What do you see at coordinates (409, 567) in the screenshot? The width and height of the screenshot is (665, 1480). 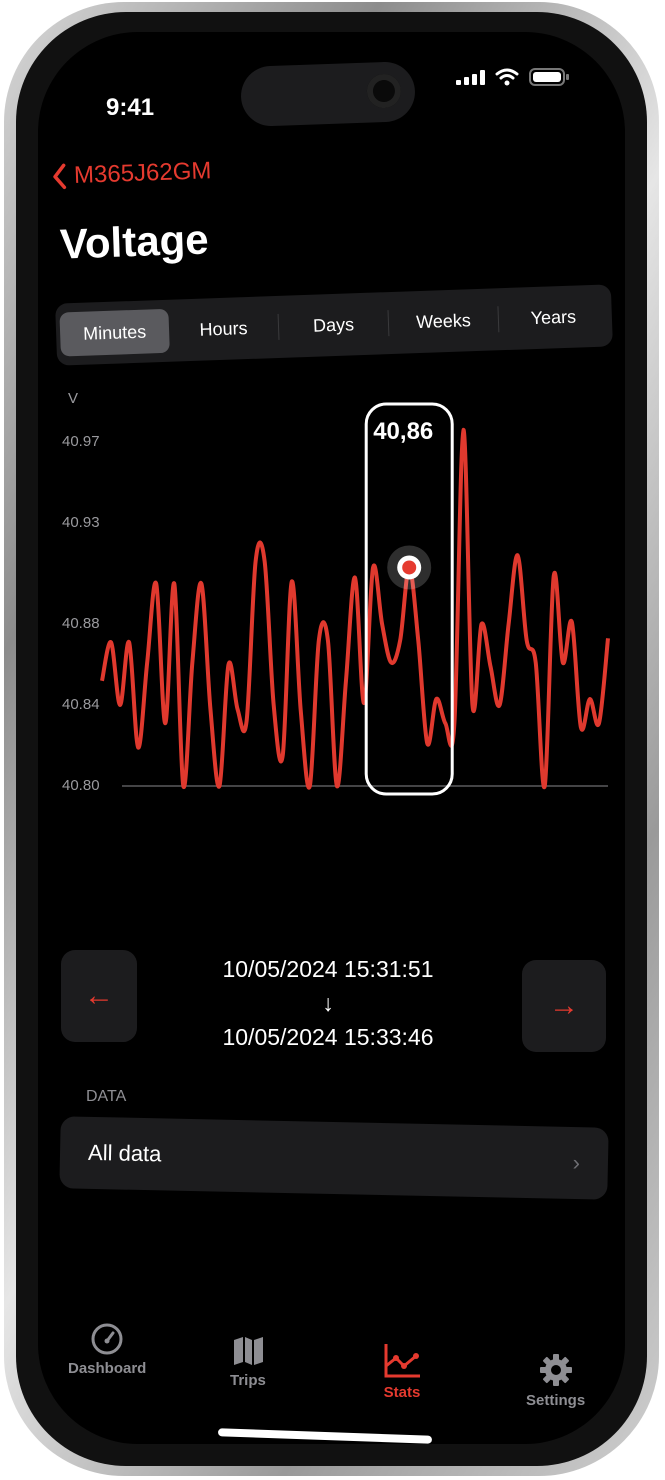 I see `selected-point` at bounding box center [409, 567].